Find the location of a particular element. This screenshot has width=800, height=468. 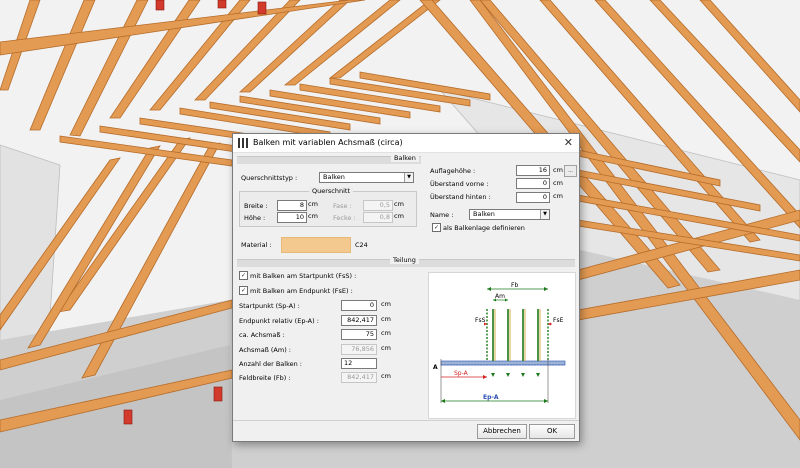

cancel-button: Abbrechen is located at coordinates (502, 431).